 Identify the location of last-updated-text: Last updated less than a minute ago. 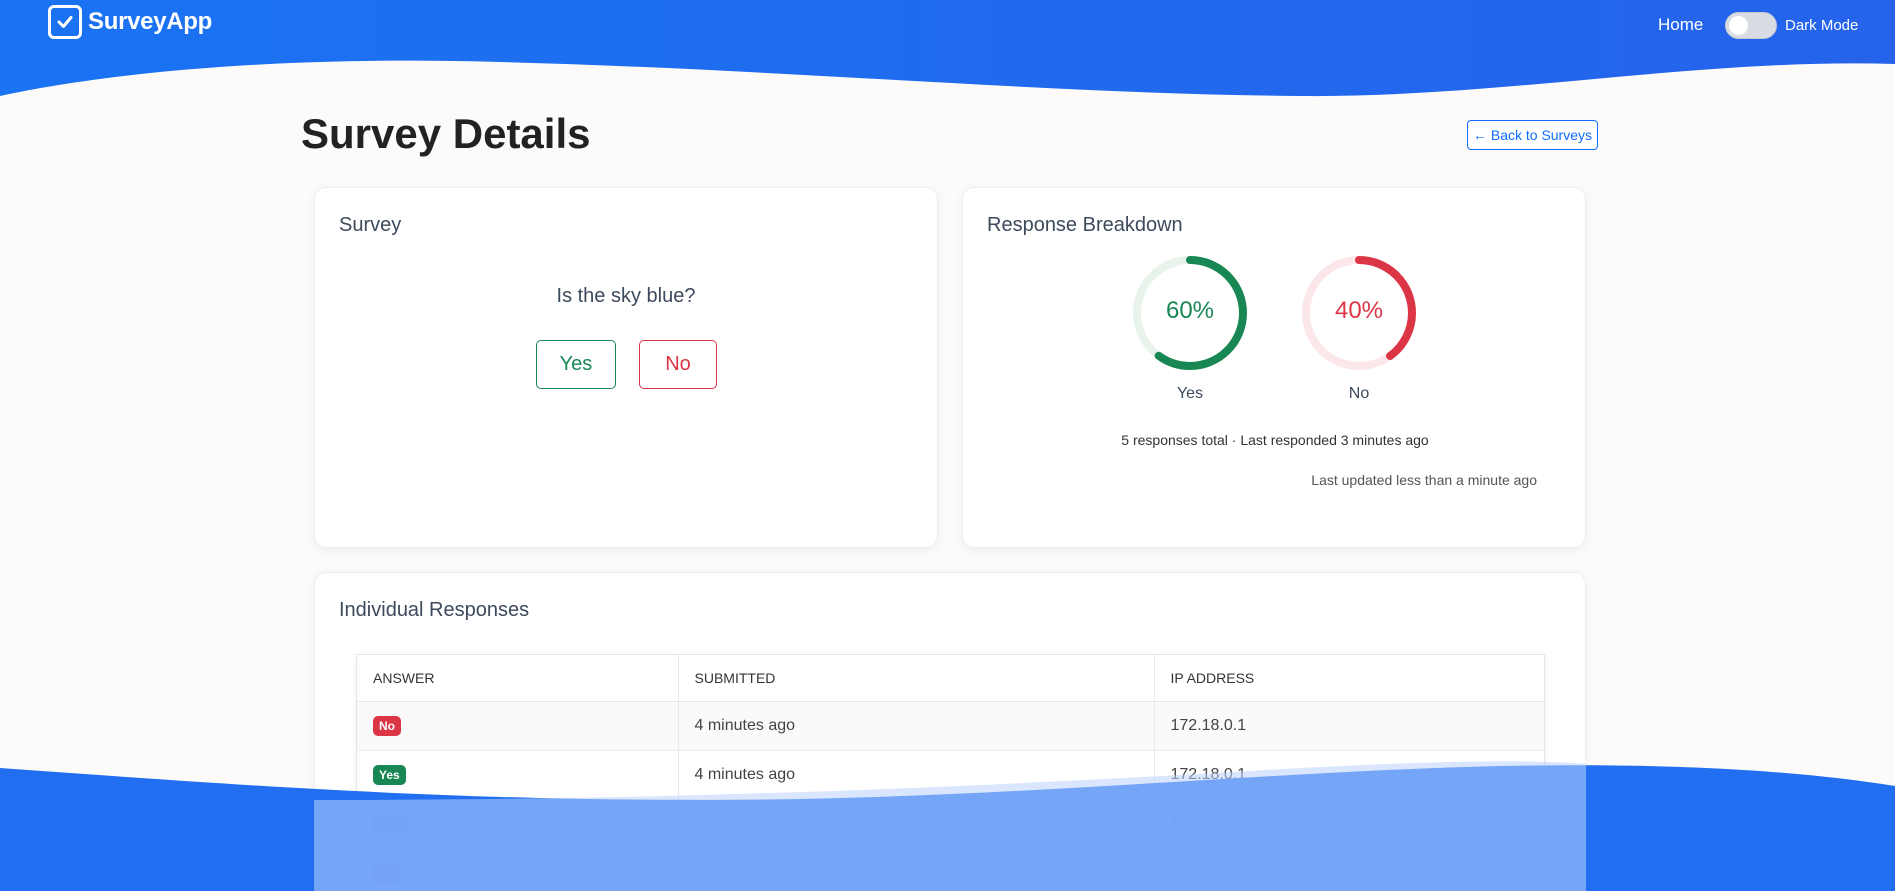
(1424, 480).